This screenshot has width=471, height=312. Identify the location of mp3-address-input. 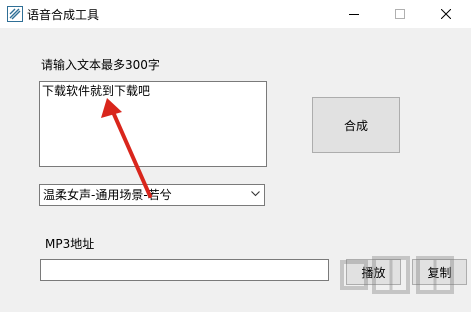
(184, 270).